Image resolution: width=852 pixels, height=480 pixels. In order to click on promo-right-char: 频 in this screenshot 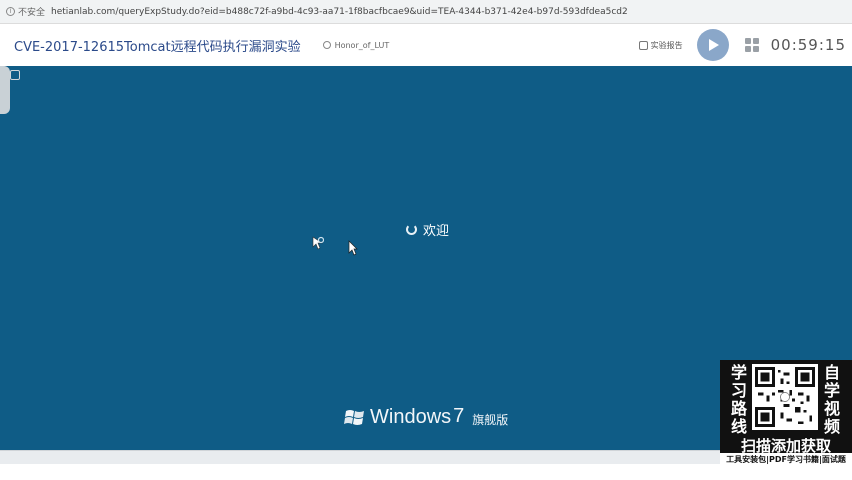, I will do `click(831, 426)`.